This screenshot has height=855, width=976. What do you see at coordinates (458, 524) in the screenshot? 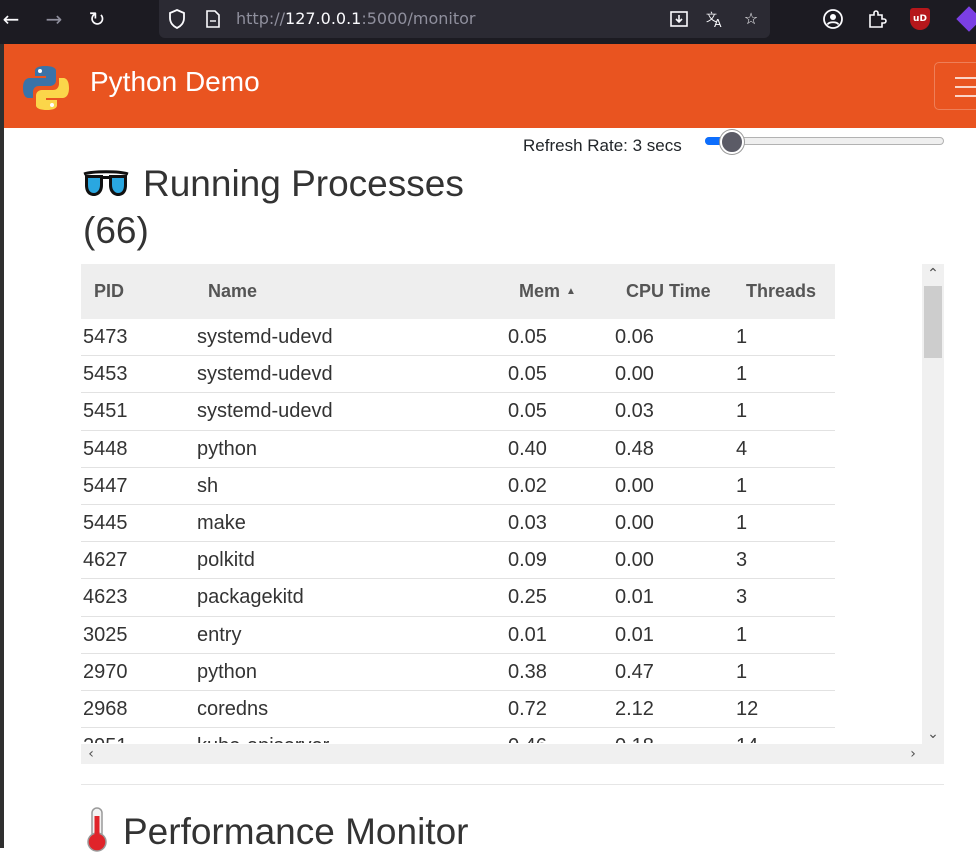
I see `table-row: 5445 make 0.03 0.00 1` at bounding box center [458, 524].